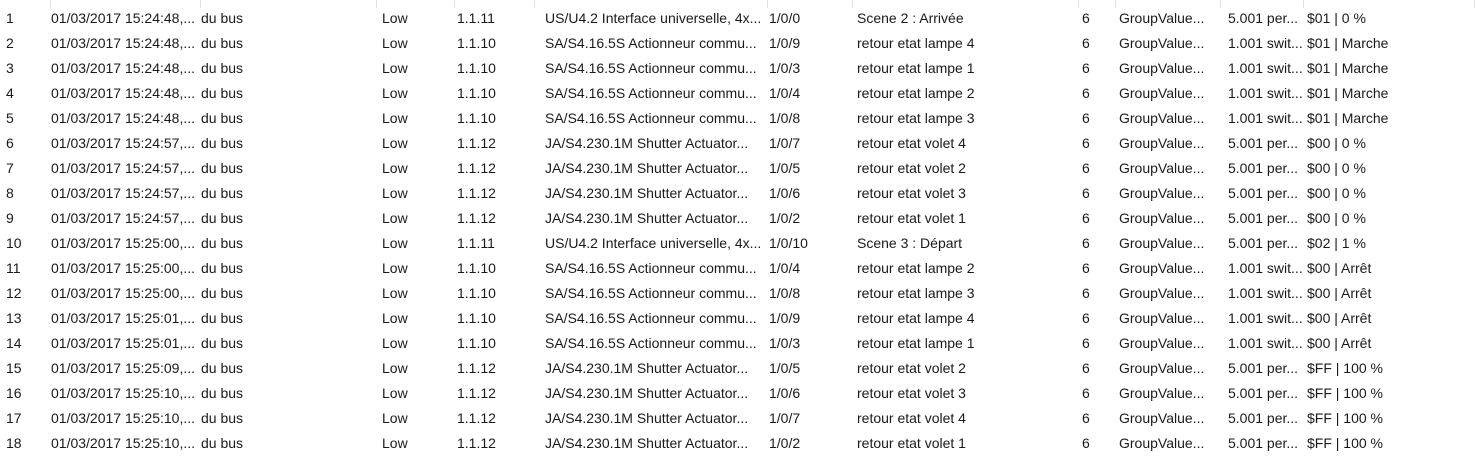  I want to click on destination-name-cell: retour etat lampe 4, so click(916, 318).